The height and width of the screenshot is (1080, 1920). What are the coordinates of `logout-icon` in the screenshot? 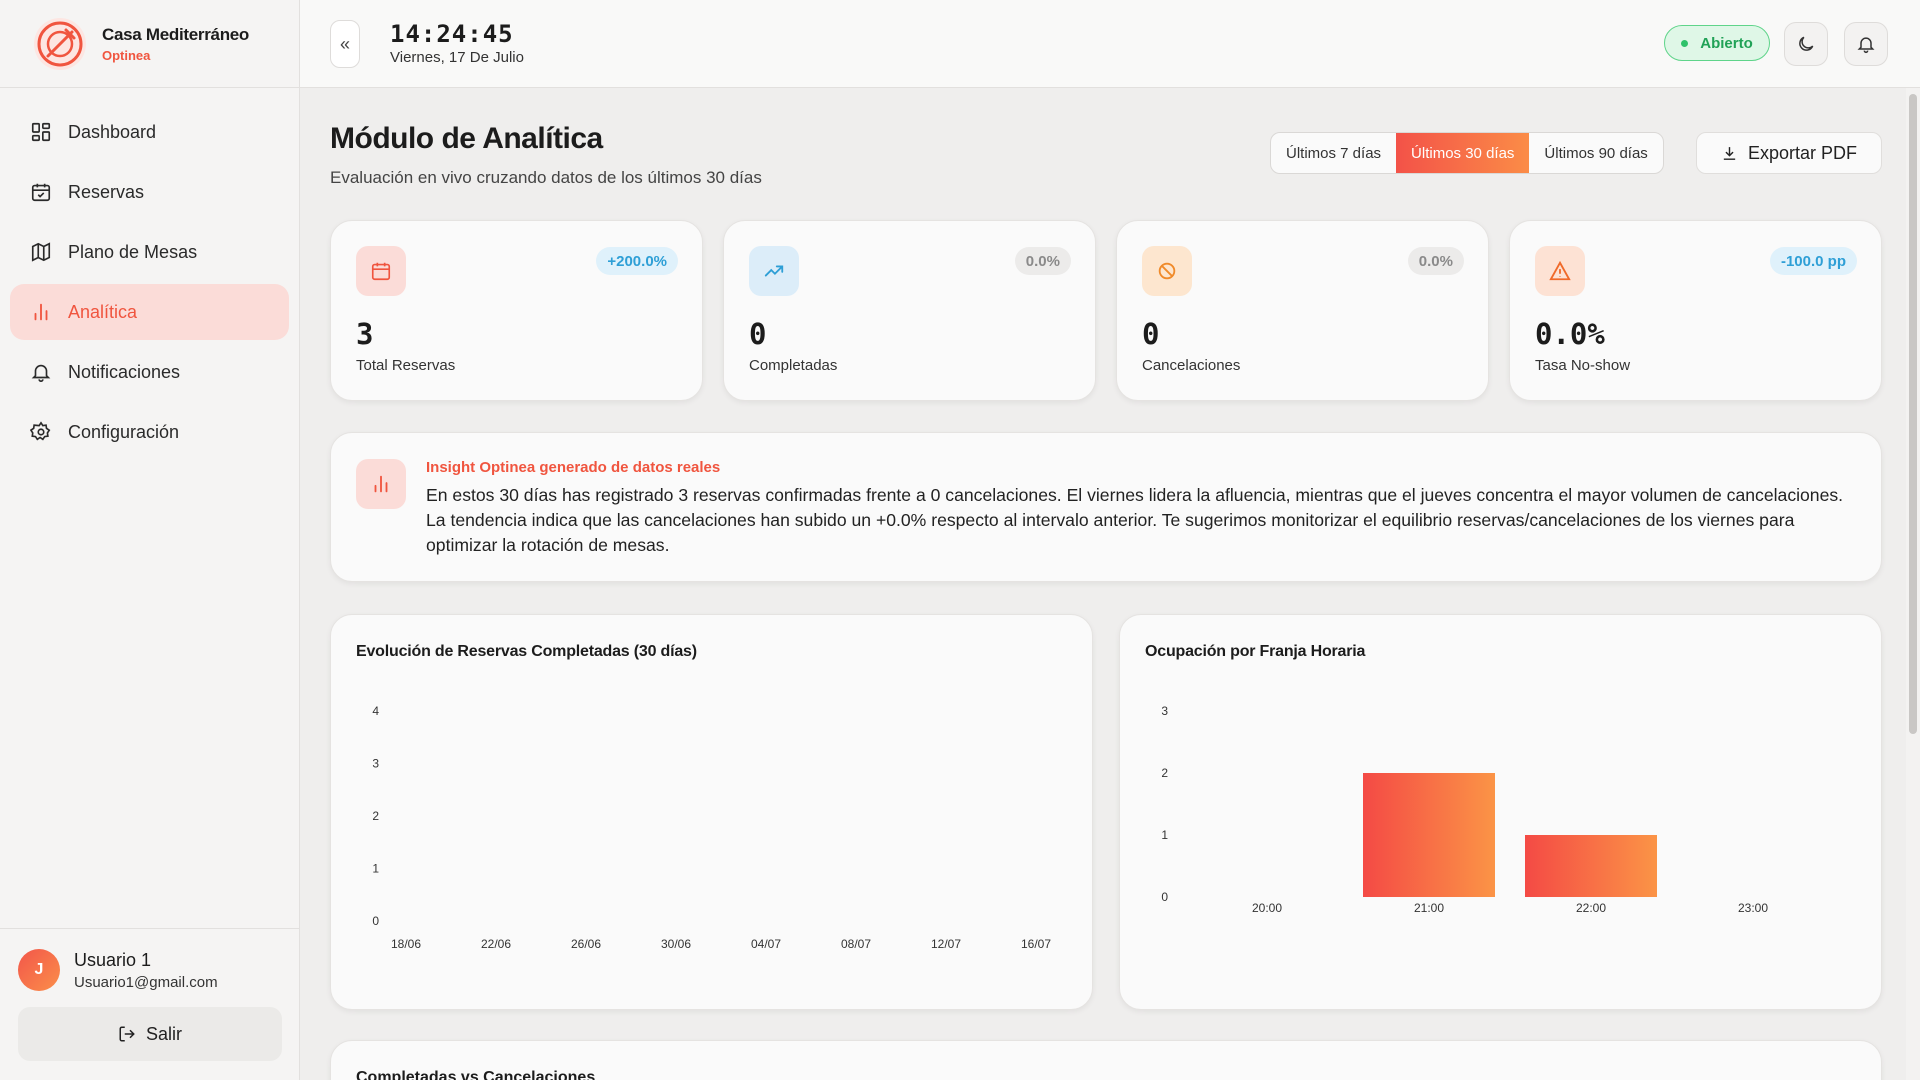 It's located at (127, 1034).